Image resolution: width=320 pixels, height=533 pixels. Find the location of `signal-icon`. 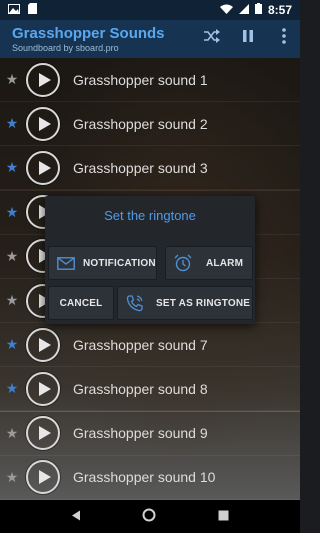

signal-icon is located at coordinates (243, 10).